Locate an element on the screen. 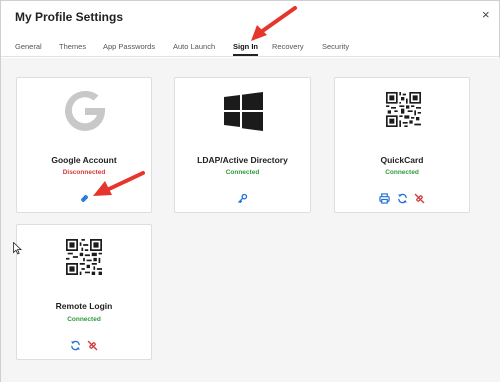 The width and height of the screenshot is (500, 382). status-badge: Disconnected is located at coordinates (84, 172).